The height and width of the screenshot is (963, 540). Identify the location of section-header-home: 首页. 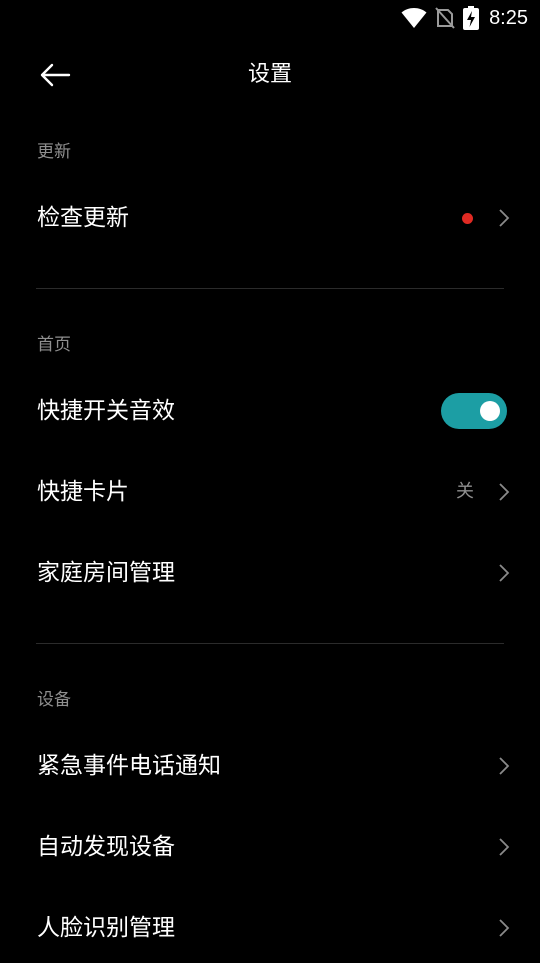
(54, 345).